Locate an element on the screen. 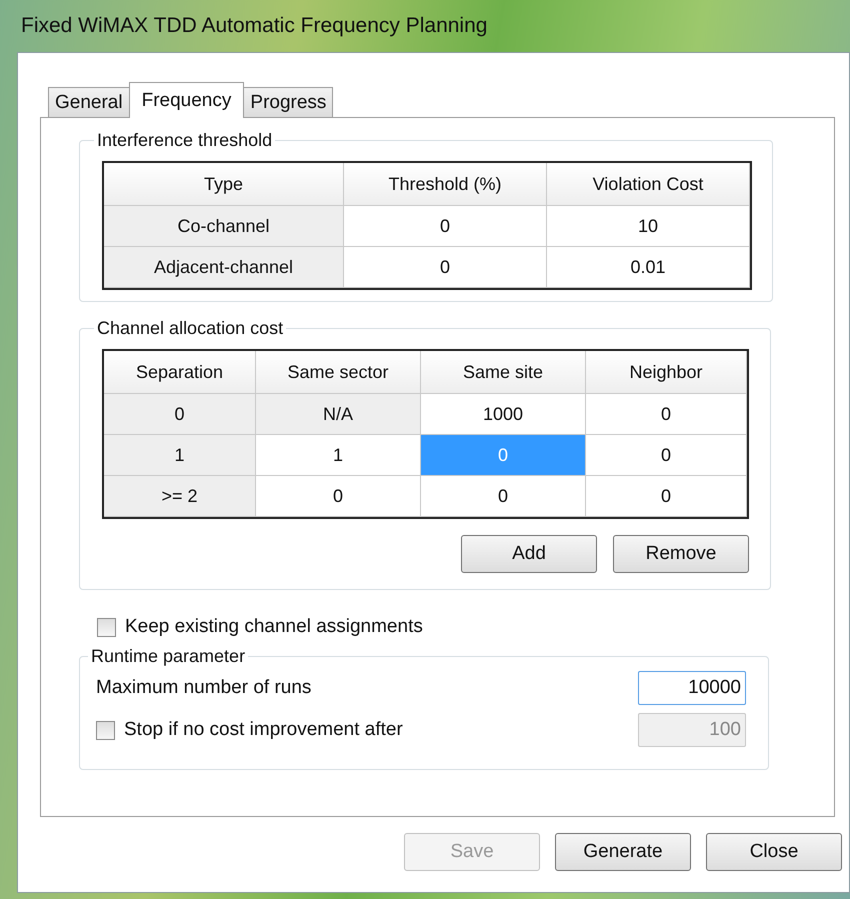 This screenshot has height=899, width=850. table-cell: Adjacent-channel is located at coordinates (224, 267).